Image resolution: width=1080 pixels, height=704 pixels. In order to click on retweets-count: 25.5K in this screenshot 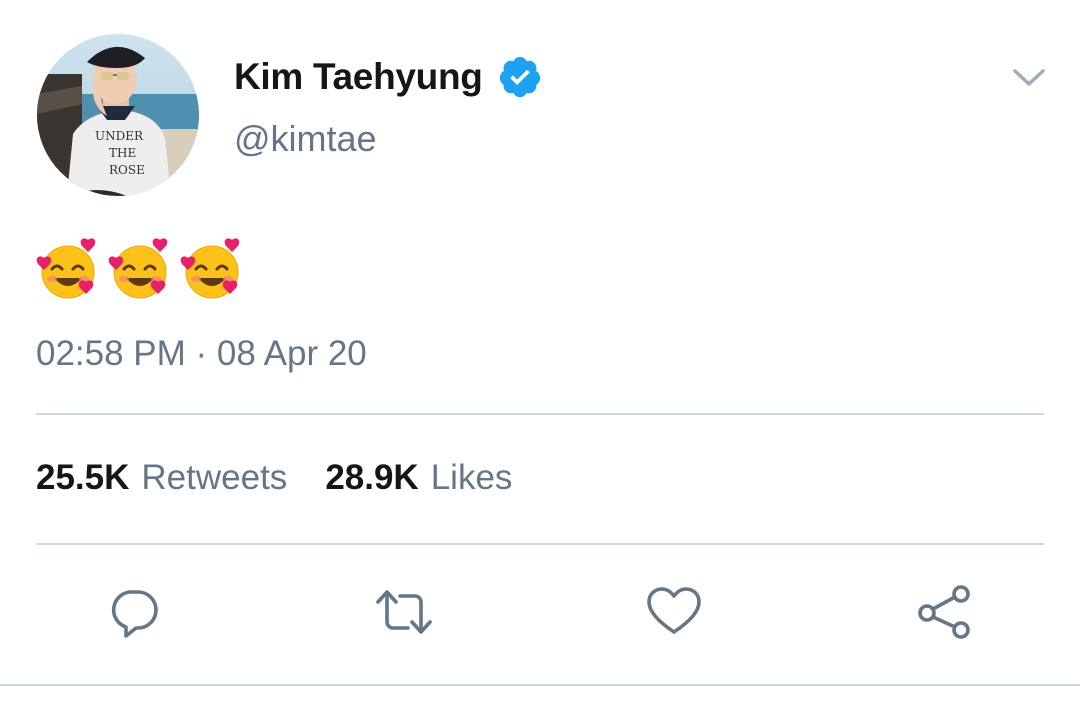, I will do `click(83, 477)`.